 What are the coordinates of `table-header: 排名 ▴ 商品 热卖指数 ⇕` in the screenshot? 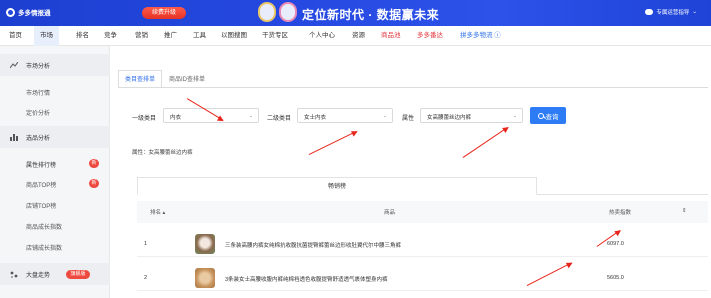 It's located at (422, 212).